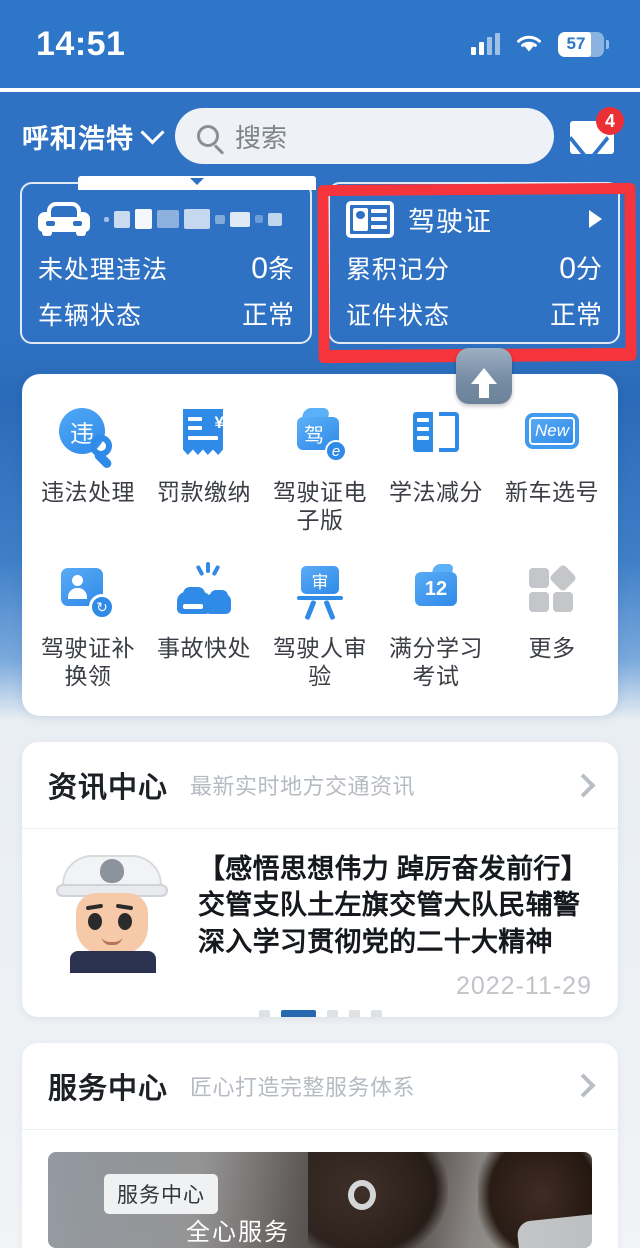 This screenshot has width=640, height=1248. Describe the element at coordinates (436, 662) in the screenshot. I see `grid-item-label: 满分学习考试` at that location.